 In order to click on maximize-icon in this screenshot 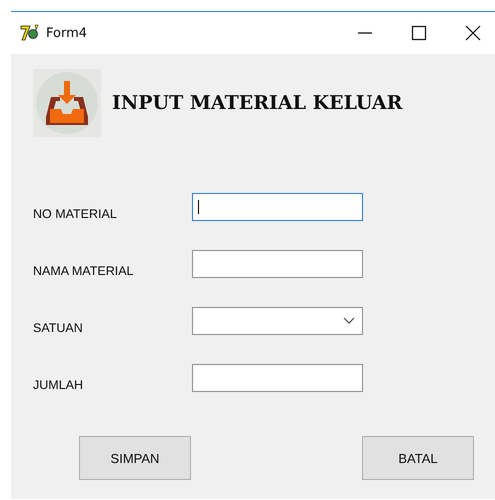, I will do `click(419, 33)`.